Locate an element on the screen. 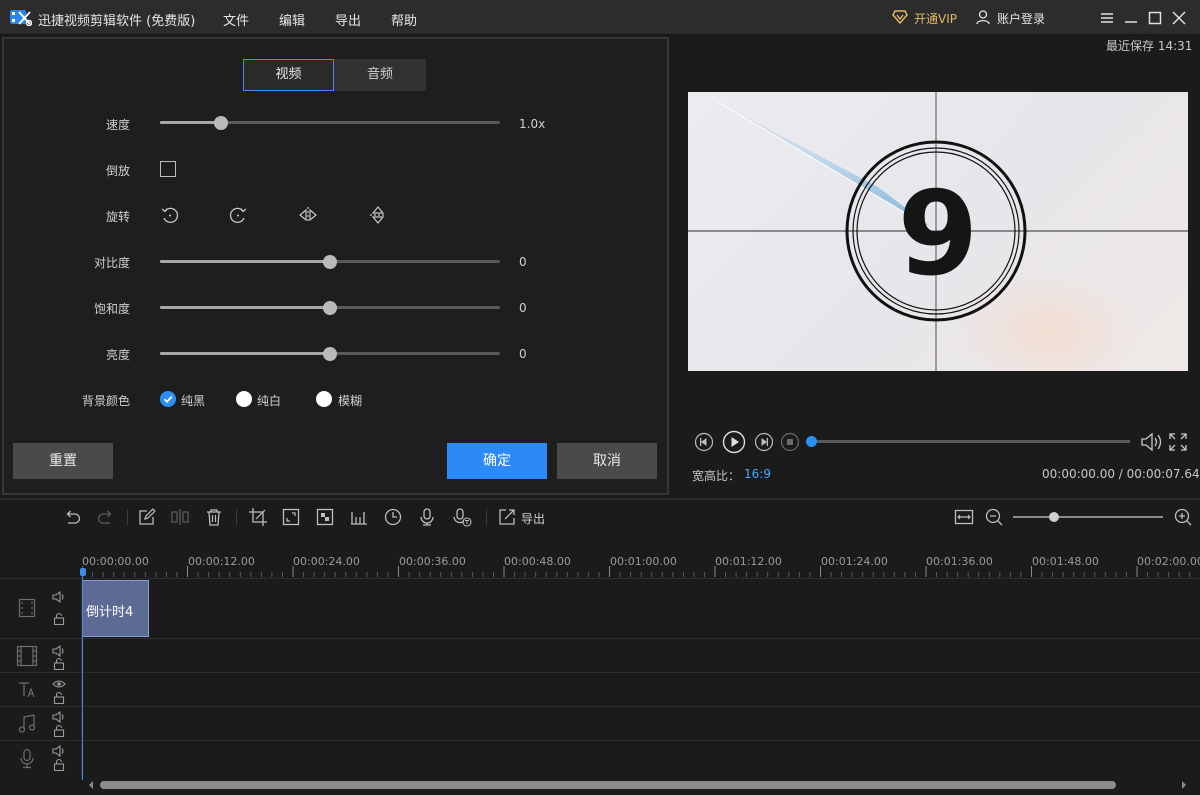  scroll-right-icon is located at coordinates (1184, 785).